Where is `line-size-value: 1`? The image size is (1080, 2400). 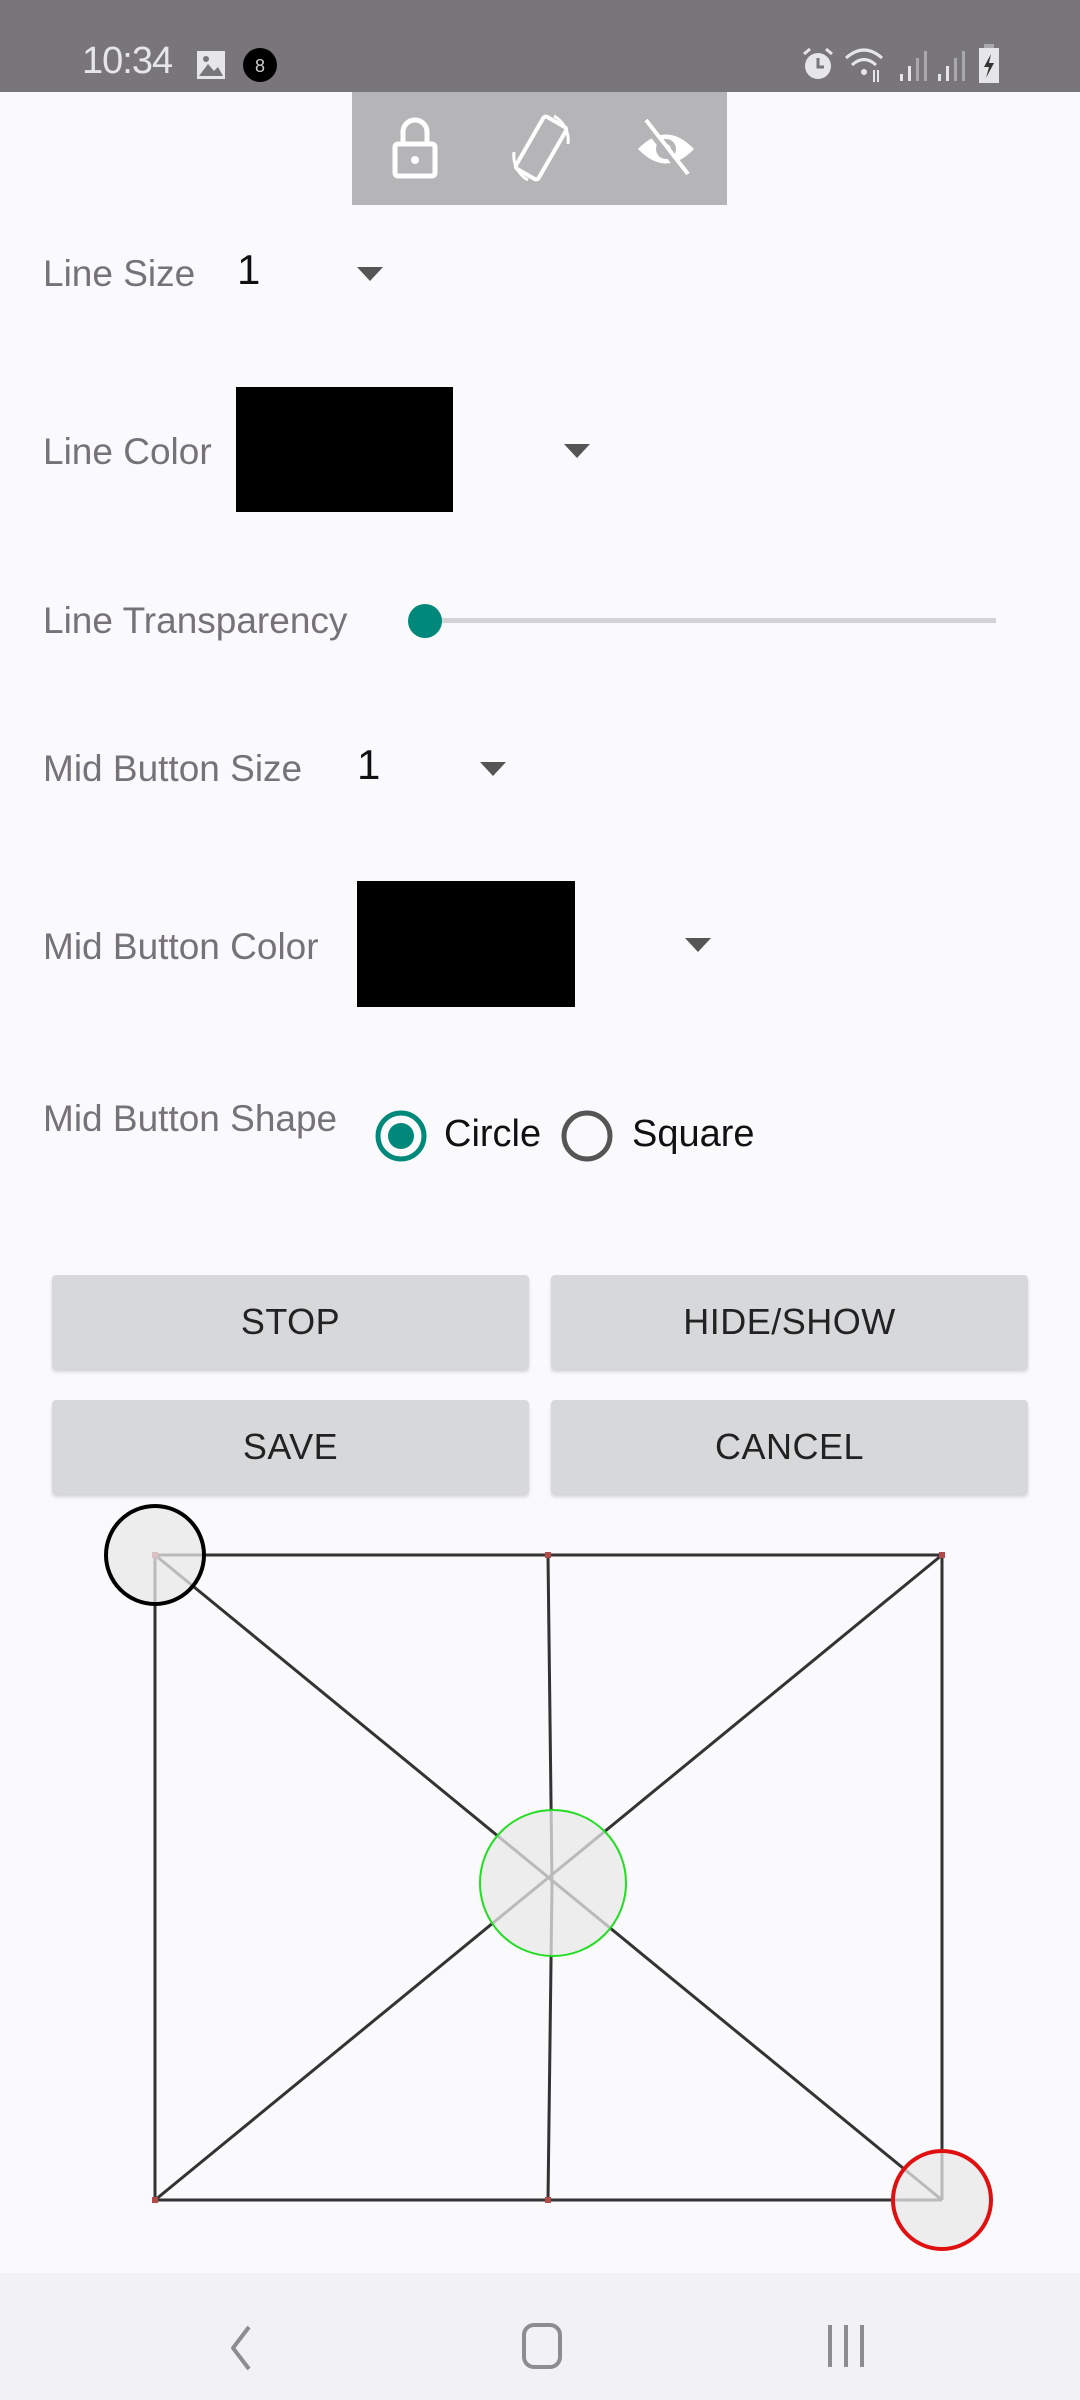 line-size-value: 1 is located at coordinates (249, 269).